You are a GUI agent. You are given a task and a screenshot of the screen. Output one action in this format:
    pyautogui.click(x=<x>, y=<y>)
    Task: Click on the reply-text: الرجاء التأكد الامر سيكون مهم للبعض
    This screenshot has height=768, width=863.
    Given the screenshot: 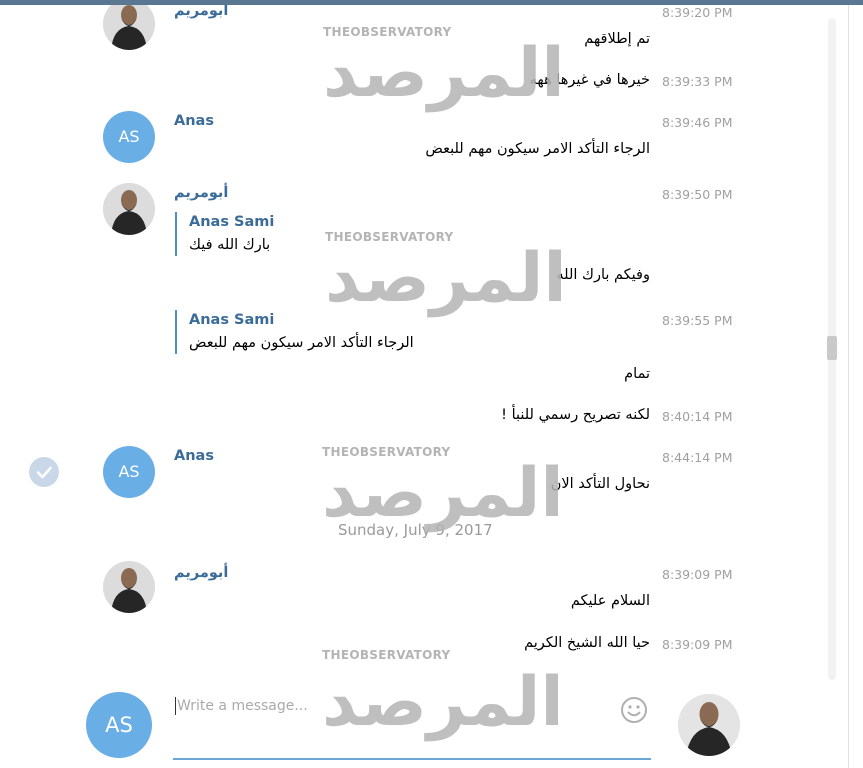 What is the action you would take?
    pyautogui.click(x=301, y=343)
    